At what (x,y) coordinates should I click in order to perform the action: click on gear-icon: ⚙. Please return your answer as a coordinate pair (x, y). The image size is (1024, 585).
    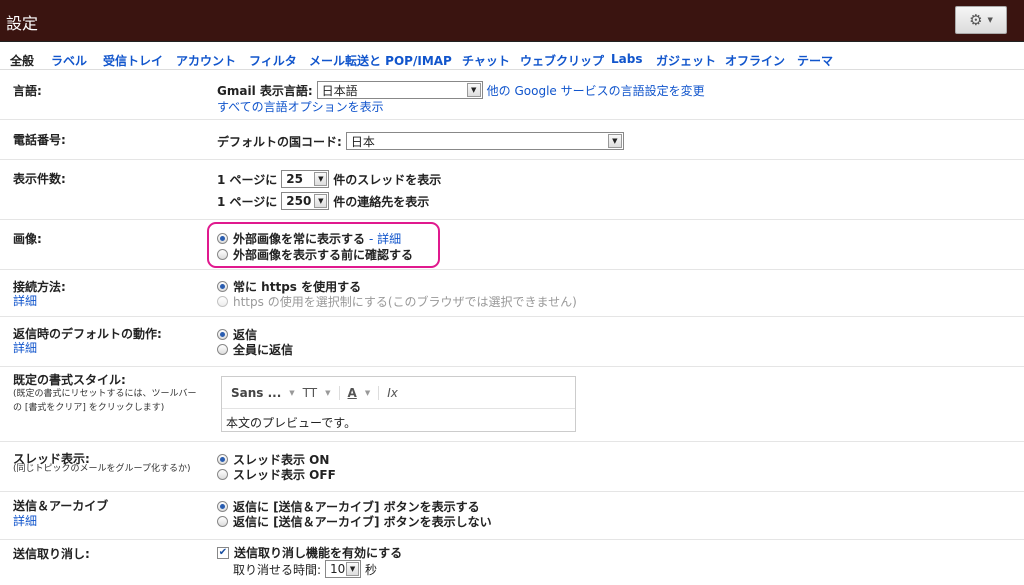
    Looking at the image, I should click on (976, 19).